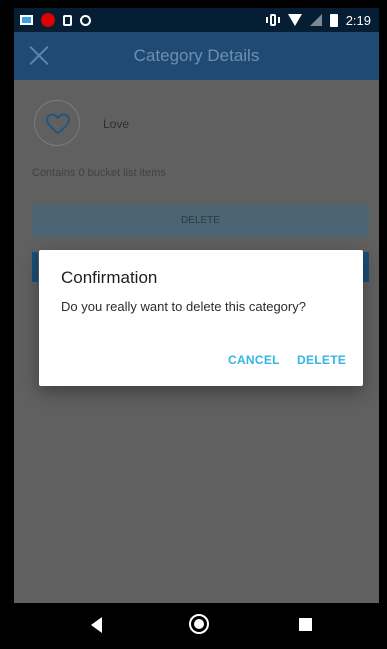 The height and width of the screenshot is (649, 387). Describe the element at coordinates (272, 20) in the screenshot. I see `vibrate-icon` at that location.